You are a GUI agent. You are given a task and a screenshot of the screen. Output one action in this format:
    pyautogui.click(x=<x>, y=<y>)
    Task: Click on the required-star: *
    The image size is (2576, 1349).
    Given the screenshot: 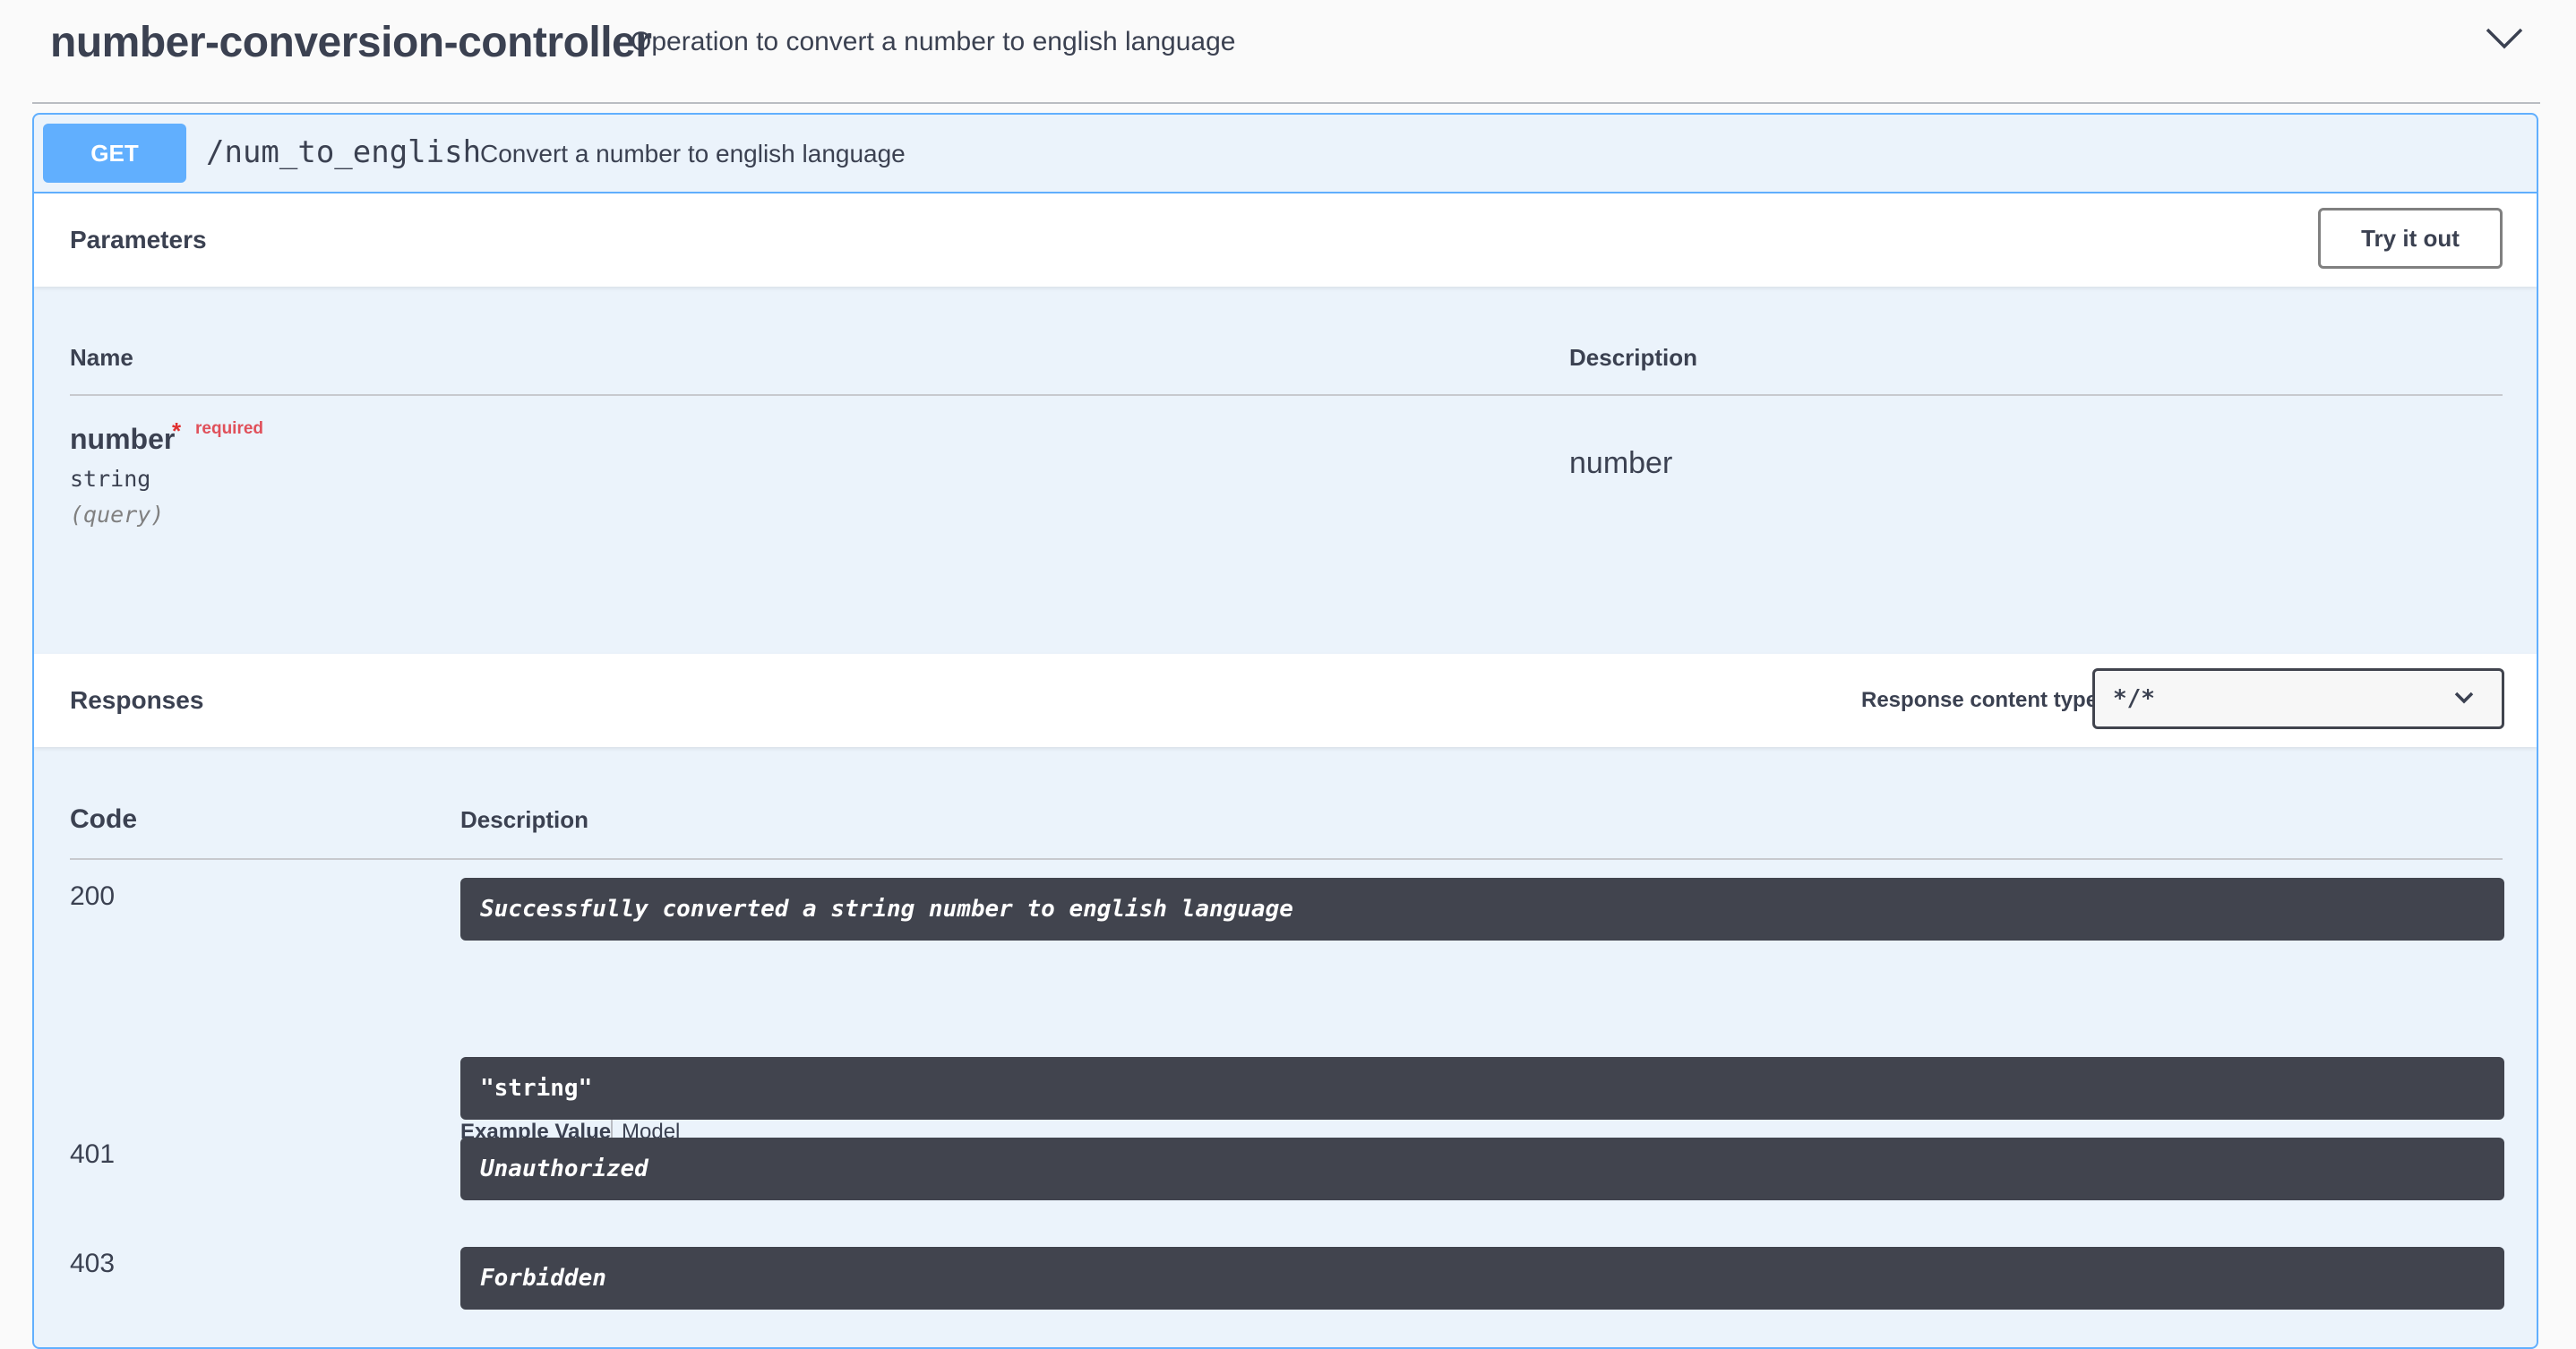 What is the action you would take?
    pyautogui.click(x=177, y=430)
    